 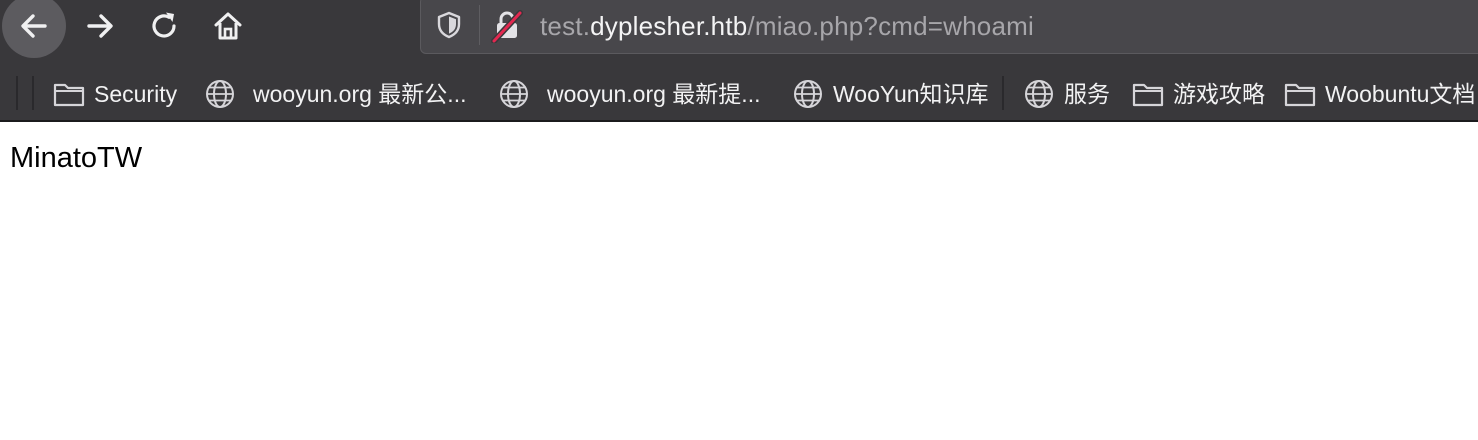 What do you see at coordinates (669, 26) in the screenshot?
I see `url-domain: dyplesher.htb` at bounding box center [669, 26].